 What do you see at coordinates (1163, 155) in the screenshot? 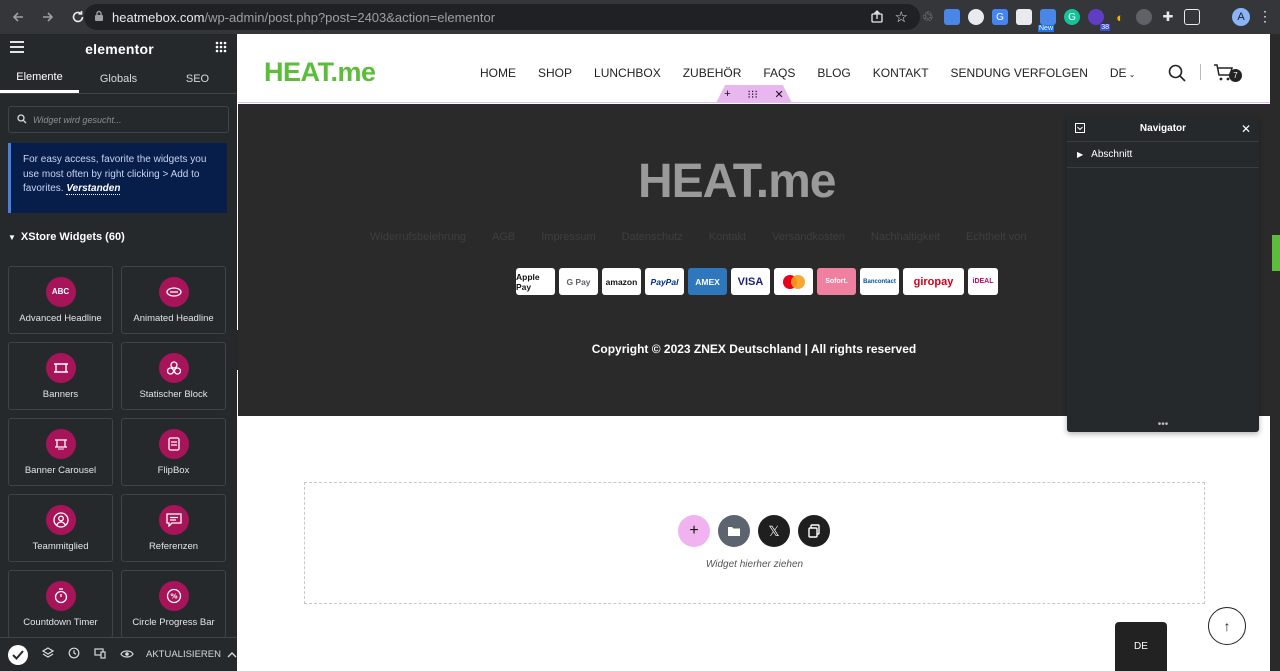
I see `navigator-row-section: ▶ Abschnitt` at bounding box center [1163, 155].